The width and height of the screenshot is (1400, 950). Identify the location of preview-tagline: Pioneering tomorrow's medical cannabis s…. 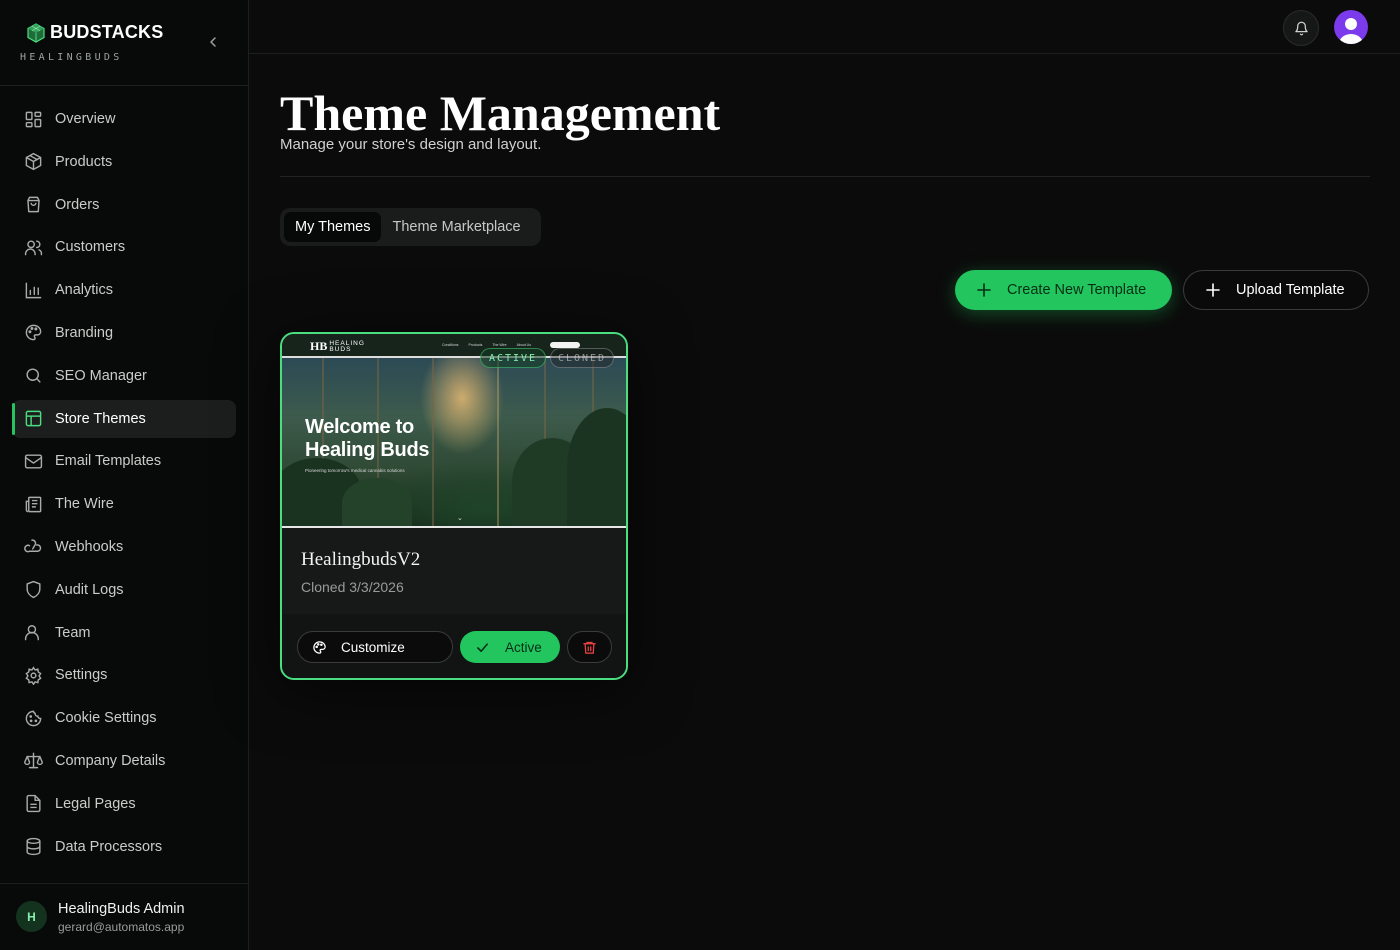
(355, 470).